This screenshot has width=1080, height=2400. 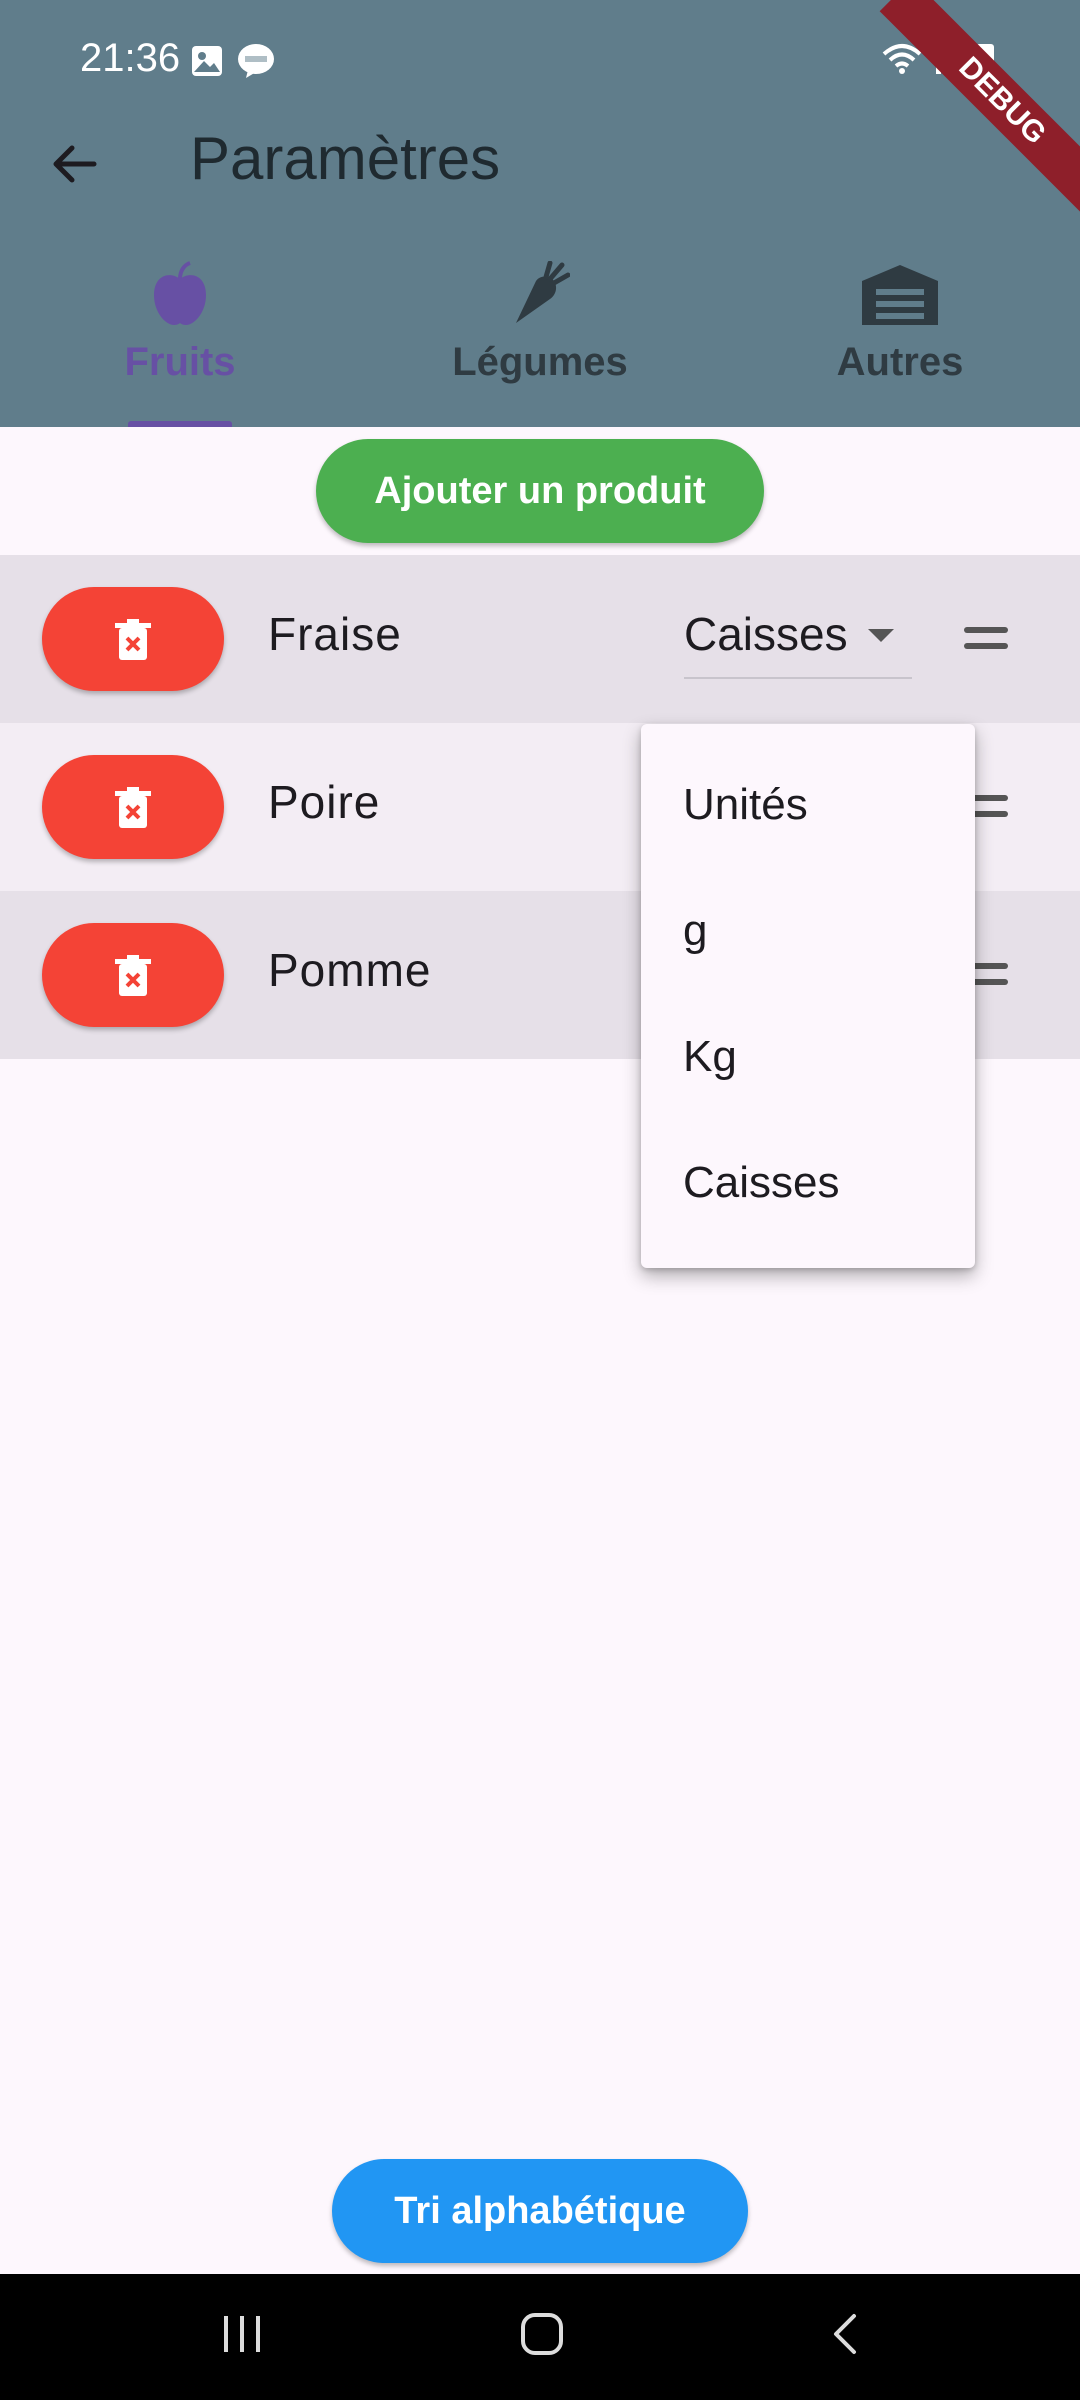 What do you see at coordinates (881, 635) in the screenshot?
I see `dropdown-arrow-icon` at bounding box center [881, 635].